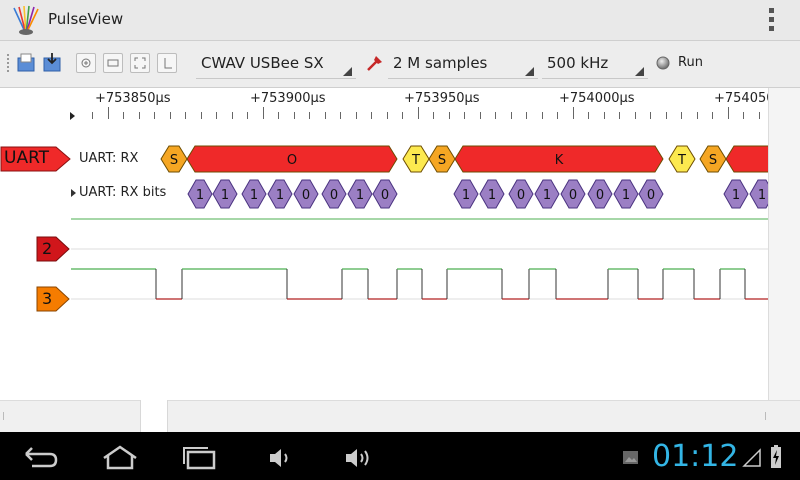  Describe the element at coordinates (154, 416) in the screenshot. I see `horizontal-scroll-thumb` at that location.